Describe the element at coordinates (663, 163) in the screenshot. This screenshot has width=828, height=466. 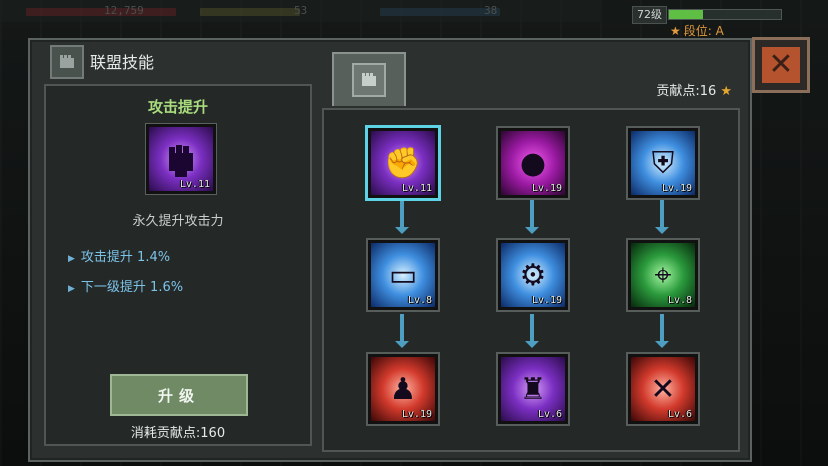
I see `skill-node-armor-boost: ⛨ Lv.19` at that location.